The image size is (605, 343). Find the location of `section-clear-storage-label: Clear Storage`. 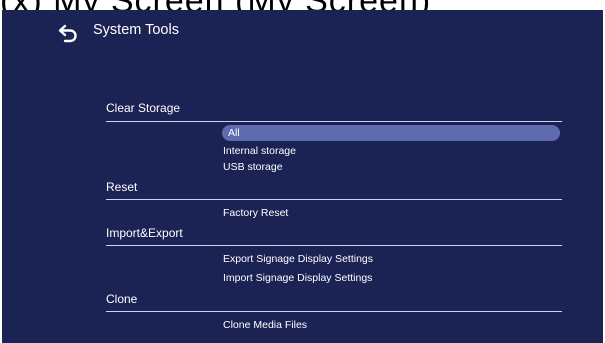

section-clear-storage-label: Clear Storage is located at coordinates (143, 108).